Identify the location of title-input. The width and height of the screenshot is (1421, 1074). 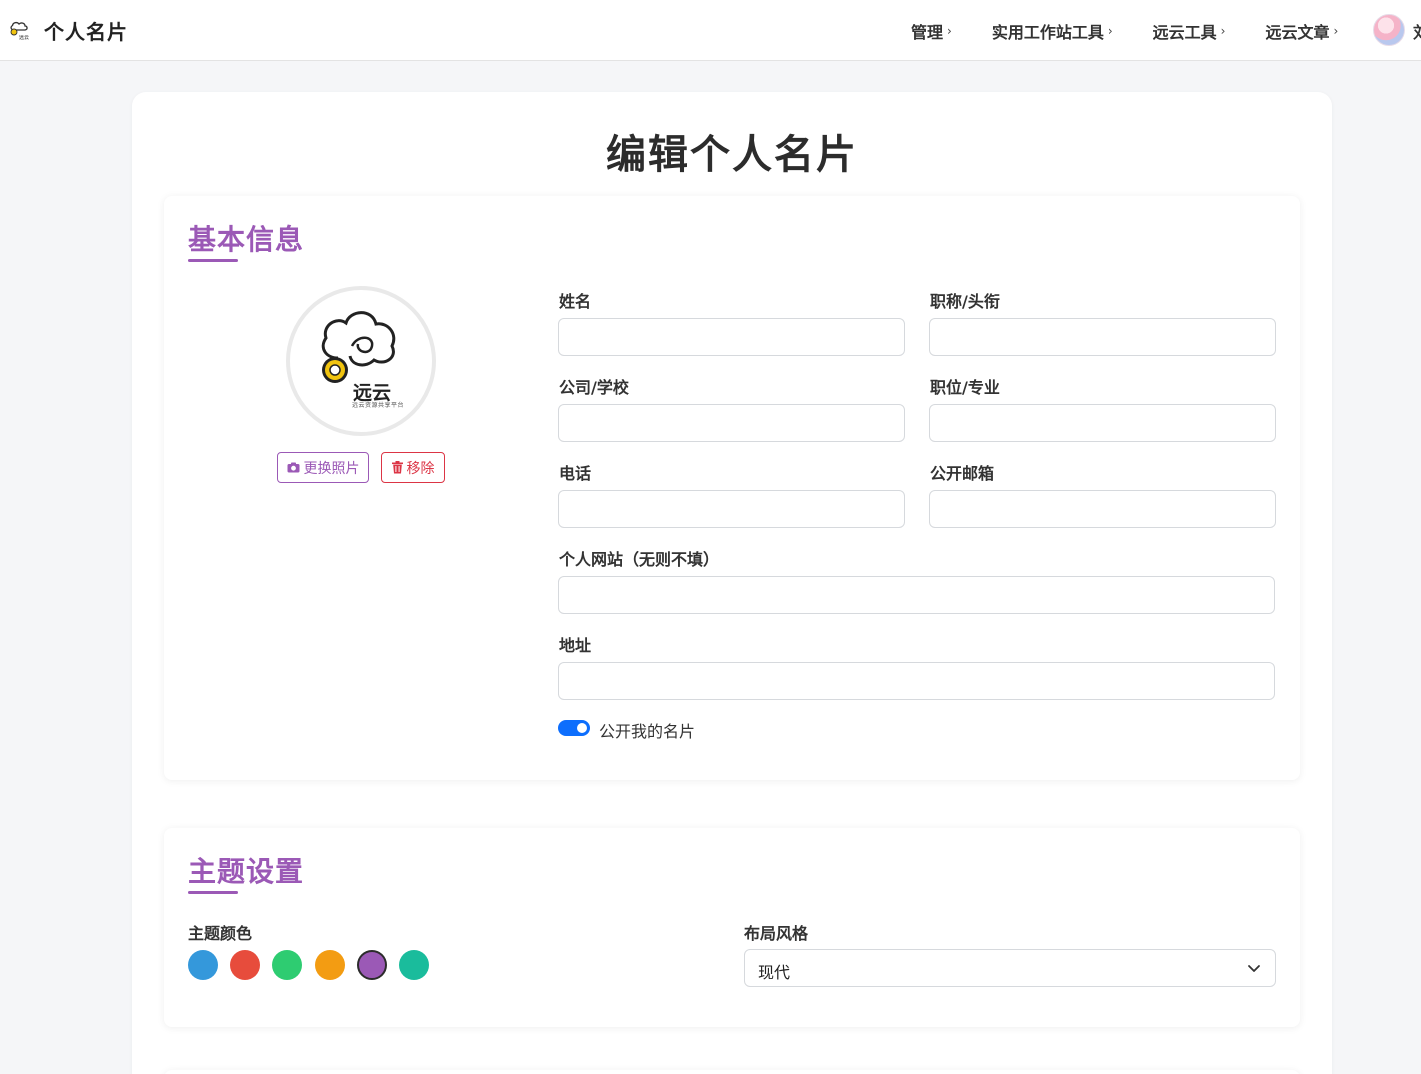
(1102, 337).